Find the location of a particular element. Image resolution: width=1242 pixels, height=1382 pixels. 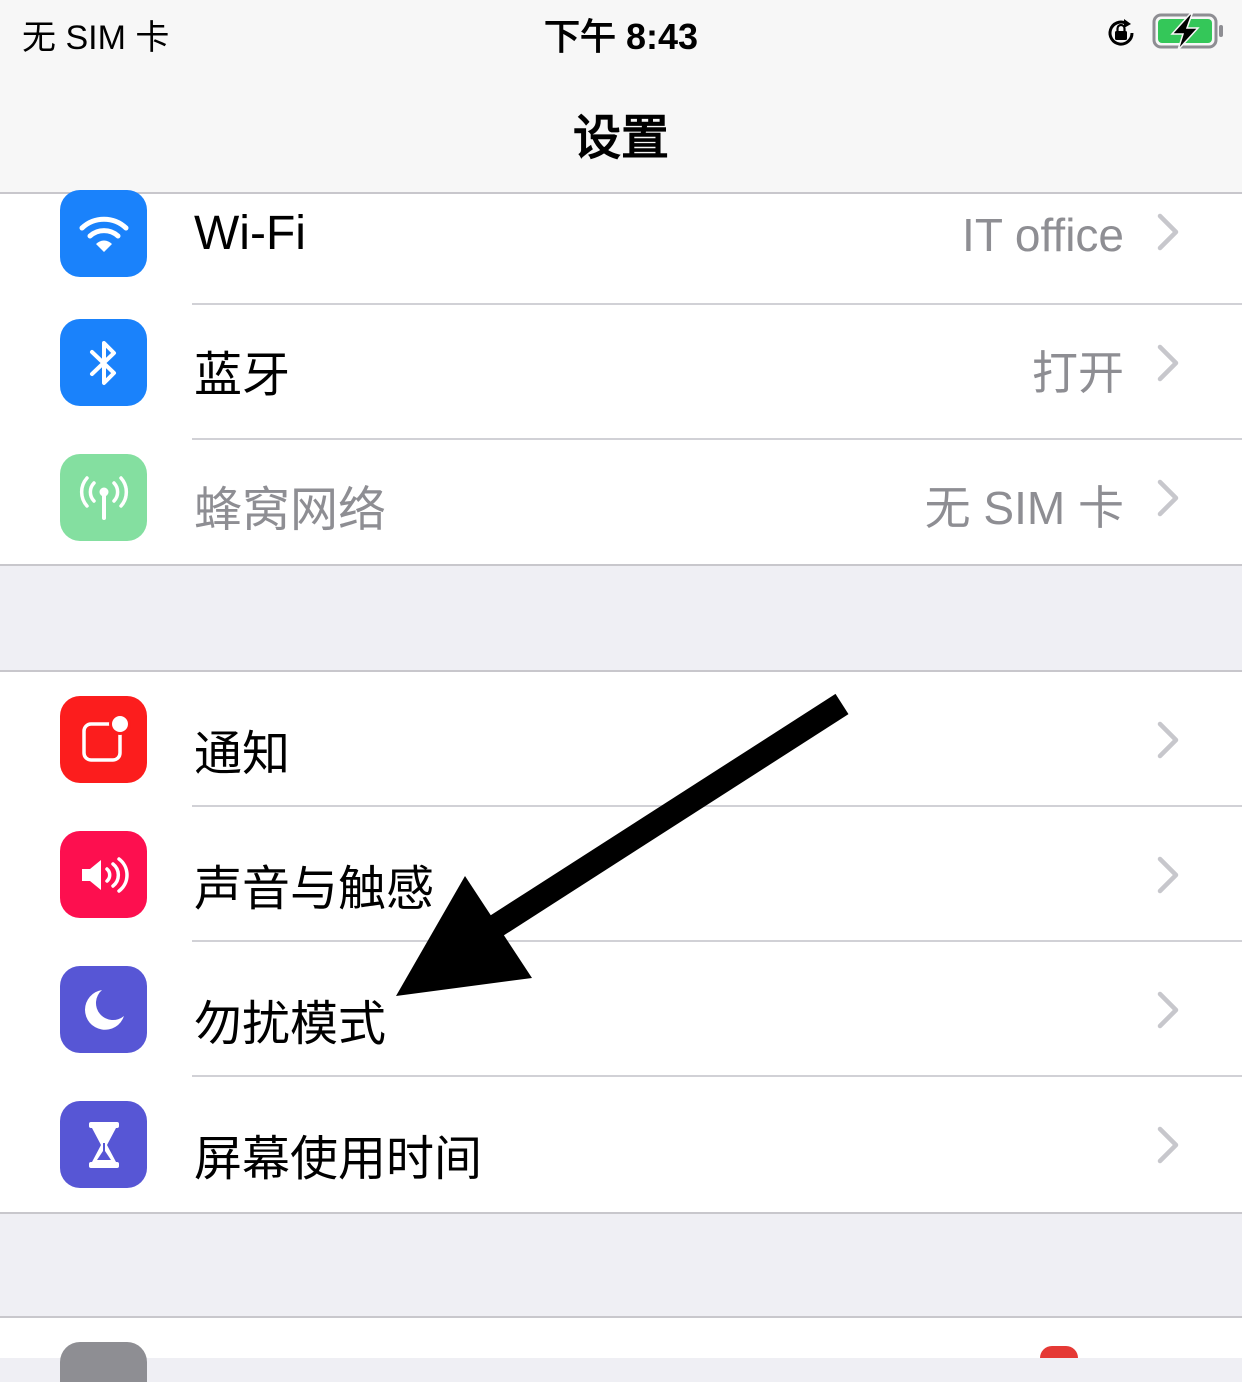

settings-row-do-not-disturb: 勿扰模式 is located at coordinates (621, 1009).